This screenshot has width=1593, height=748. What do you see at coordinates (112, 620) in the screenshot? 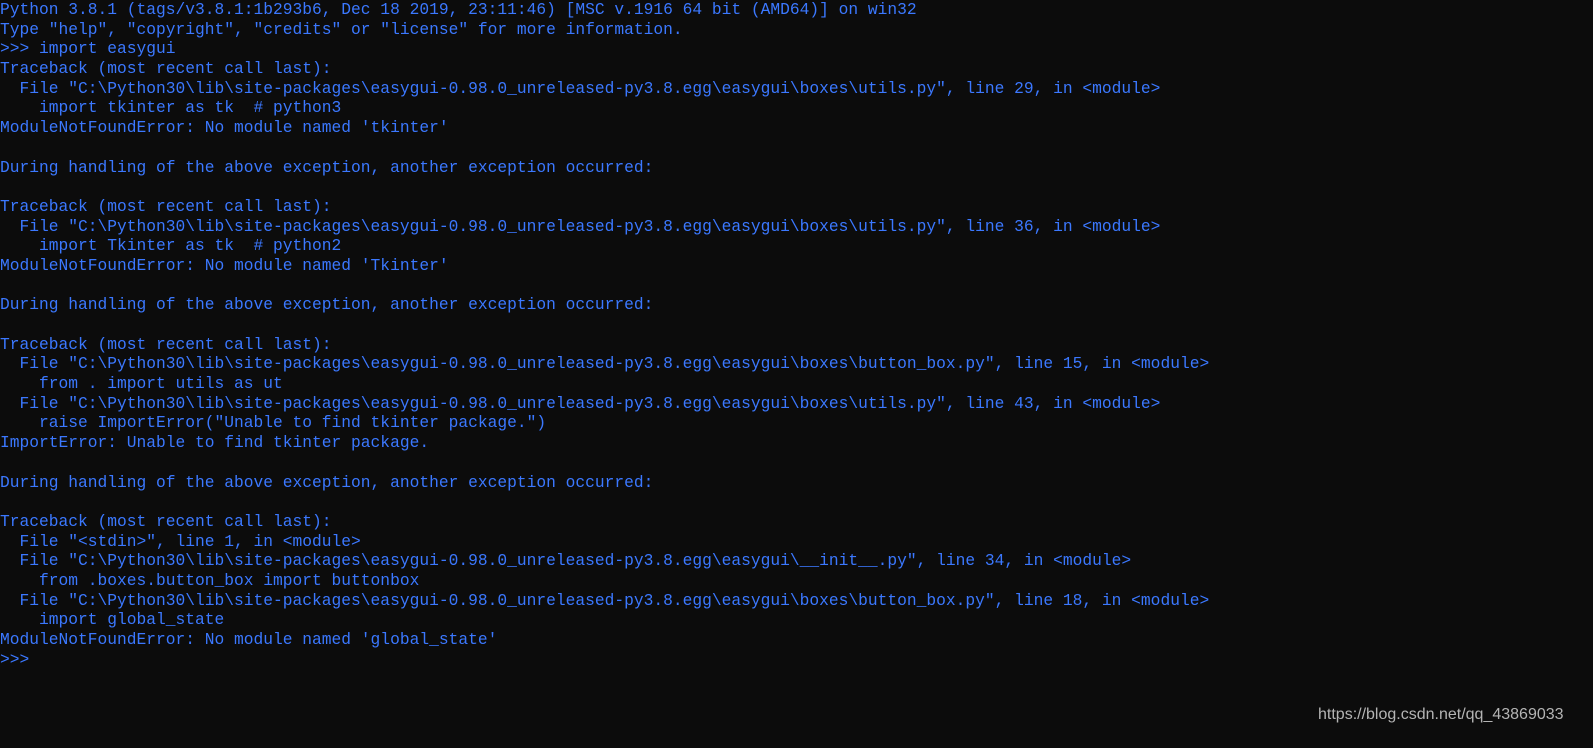
I see `console-line: import global_state` at bounding box center [112, 620].